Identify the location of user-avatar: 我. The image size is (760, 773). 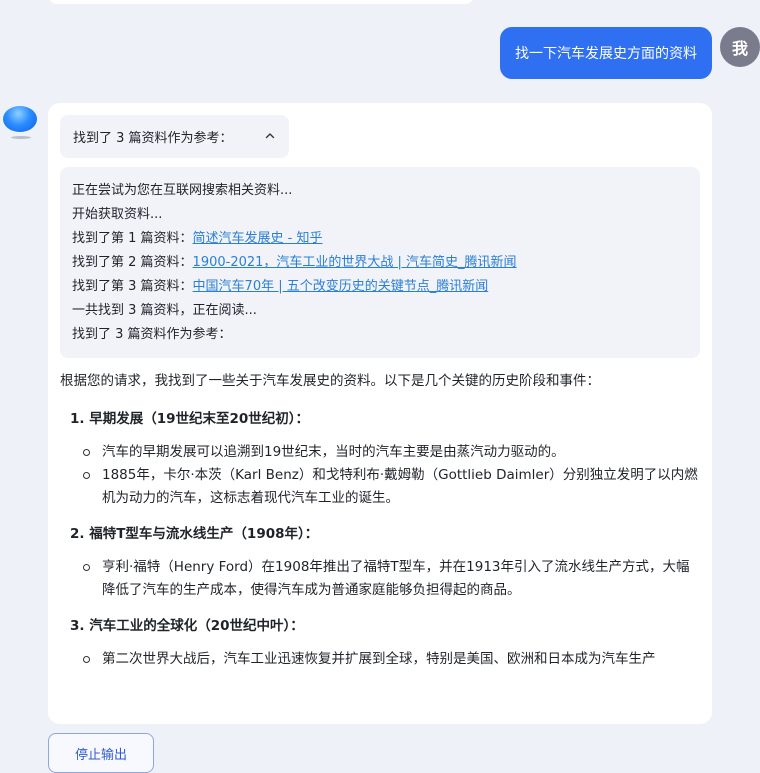
(740, 47).